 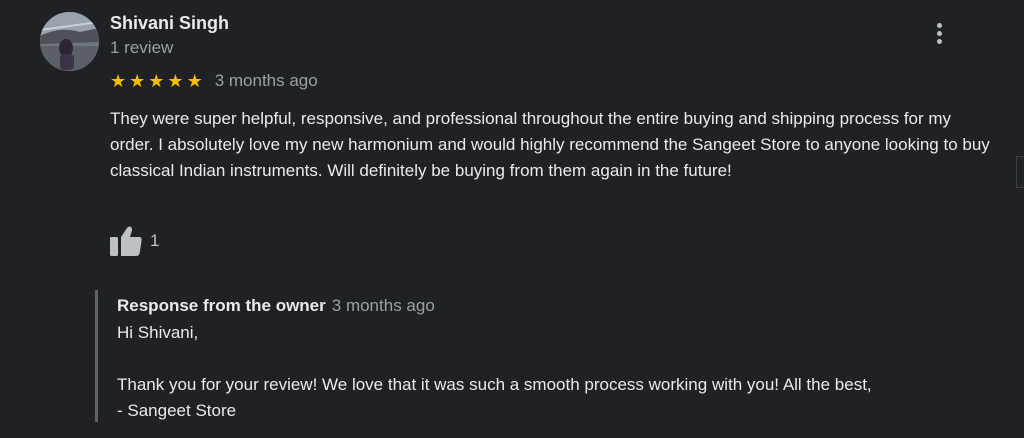 I want to click on like-button: 1, so click(x=133, y=241).